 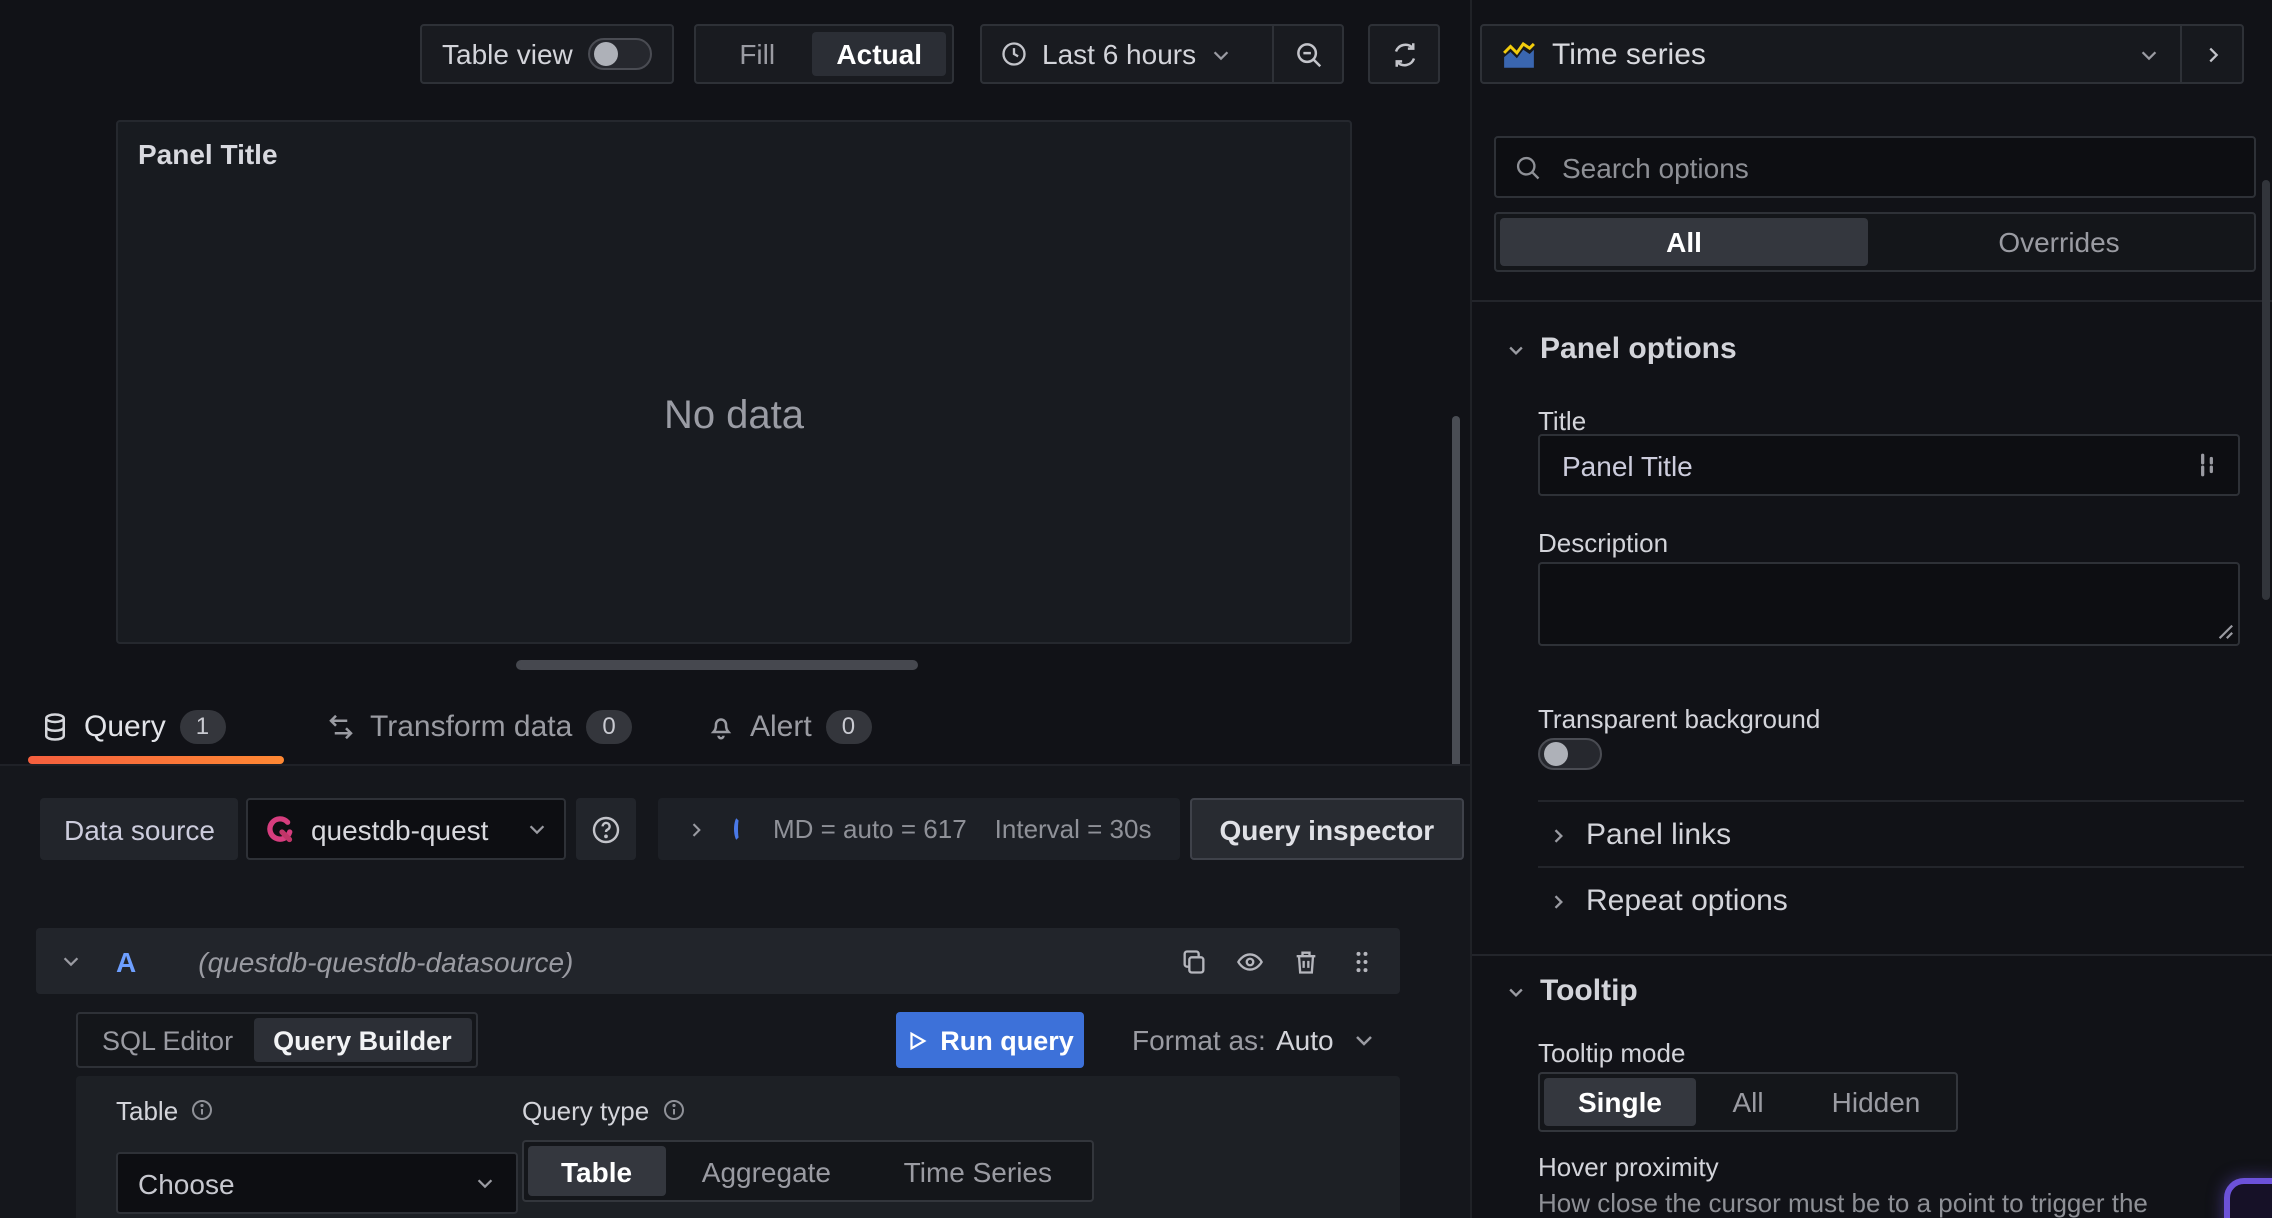 I want to click on tooltip-mode-hidden: Hidden, so click(x=1876, y=1102).